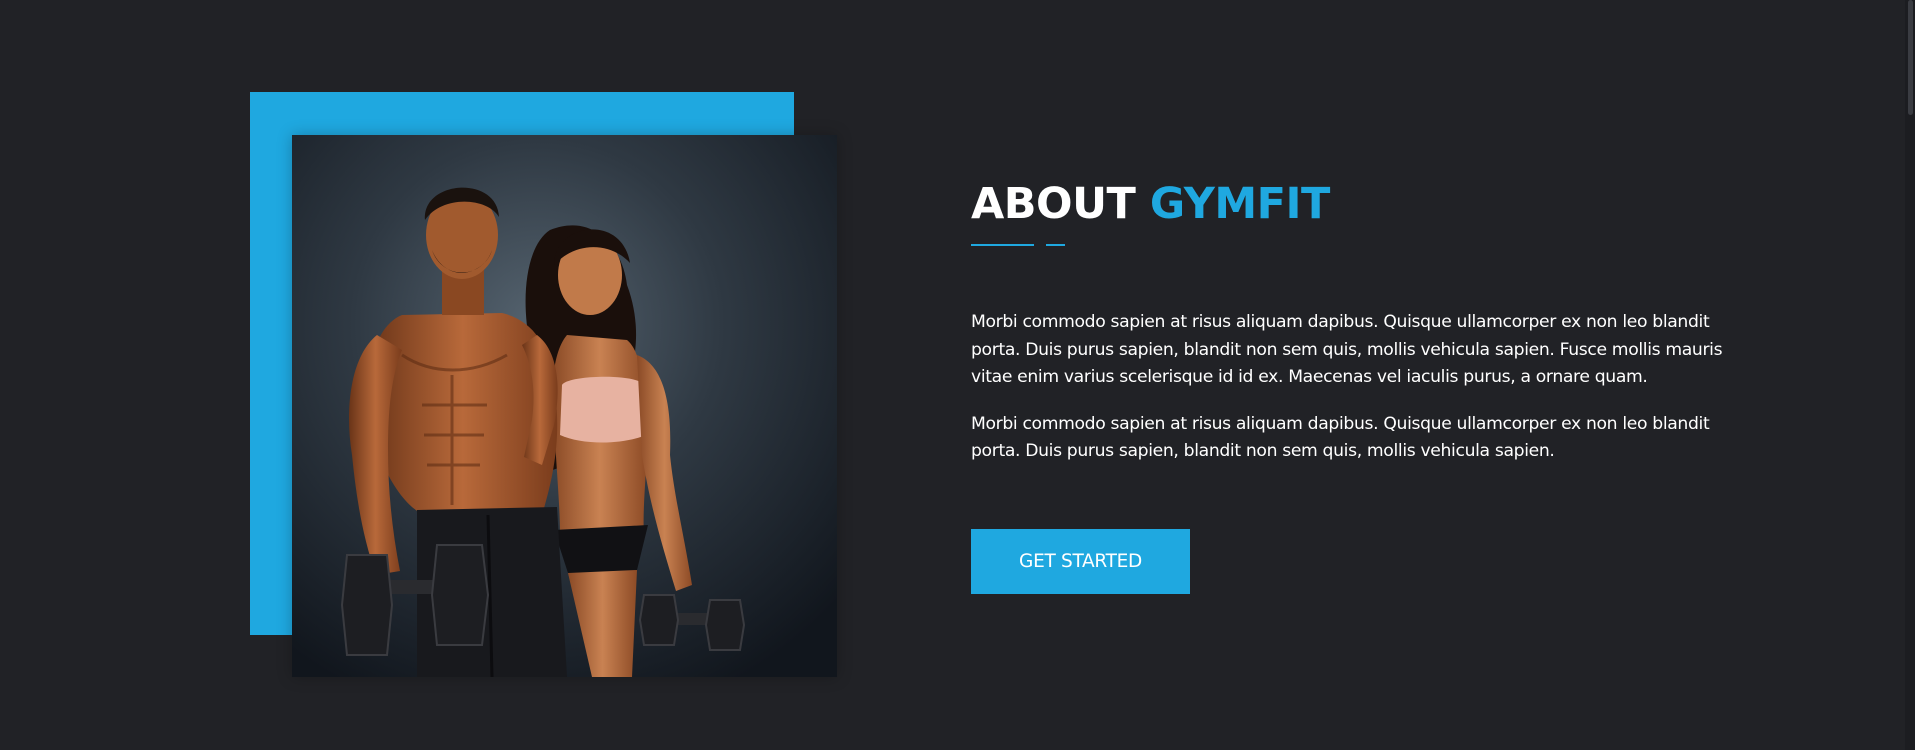  Describe the element at coordinates (1239, 204) in the screenshot. I see `title-accent: GYMFIT` at that location.